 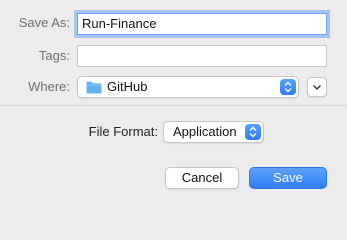 I want to click on file-format-label: File Format:, so click(x=123, y=131).